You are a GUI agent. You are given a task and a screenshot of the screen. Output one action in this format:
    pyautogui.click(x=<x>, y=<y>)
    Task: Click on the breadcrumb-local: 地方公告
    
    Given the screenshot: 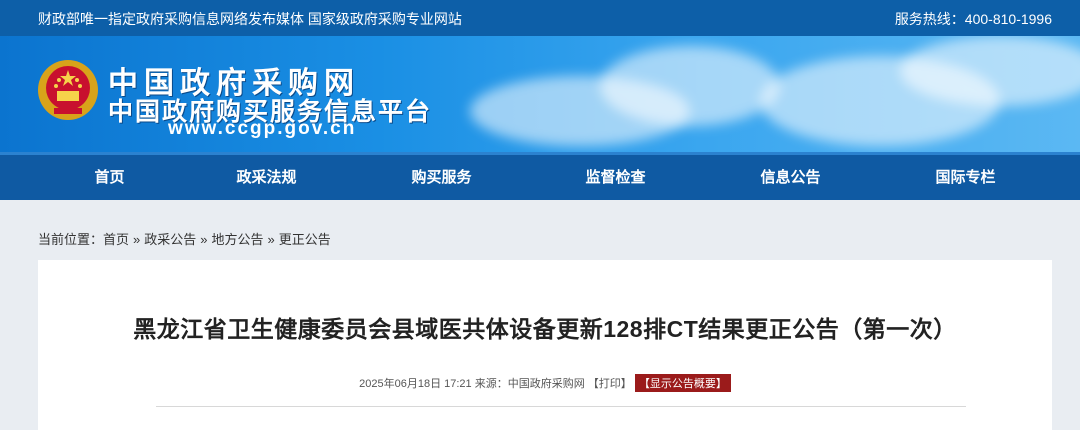 What is the action you would take?
    pyautogui.click(x=238, y=239)
    